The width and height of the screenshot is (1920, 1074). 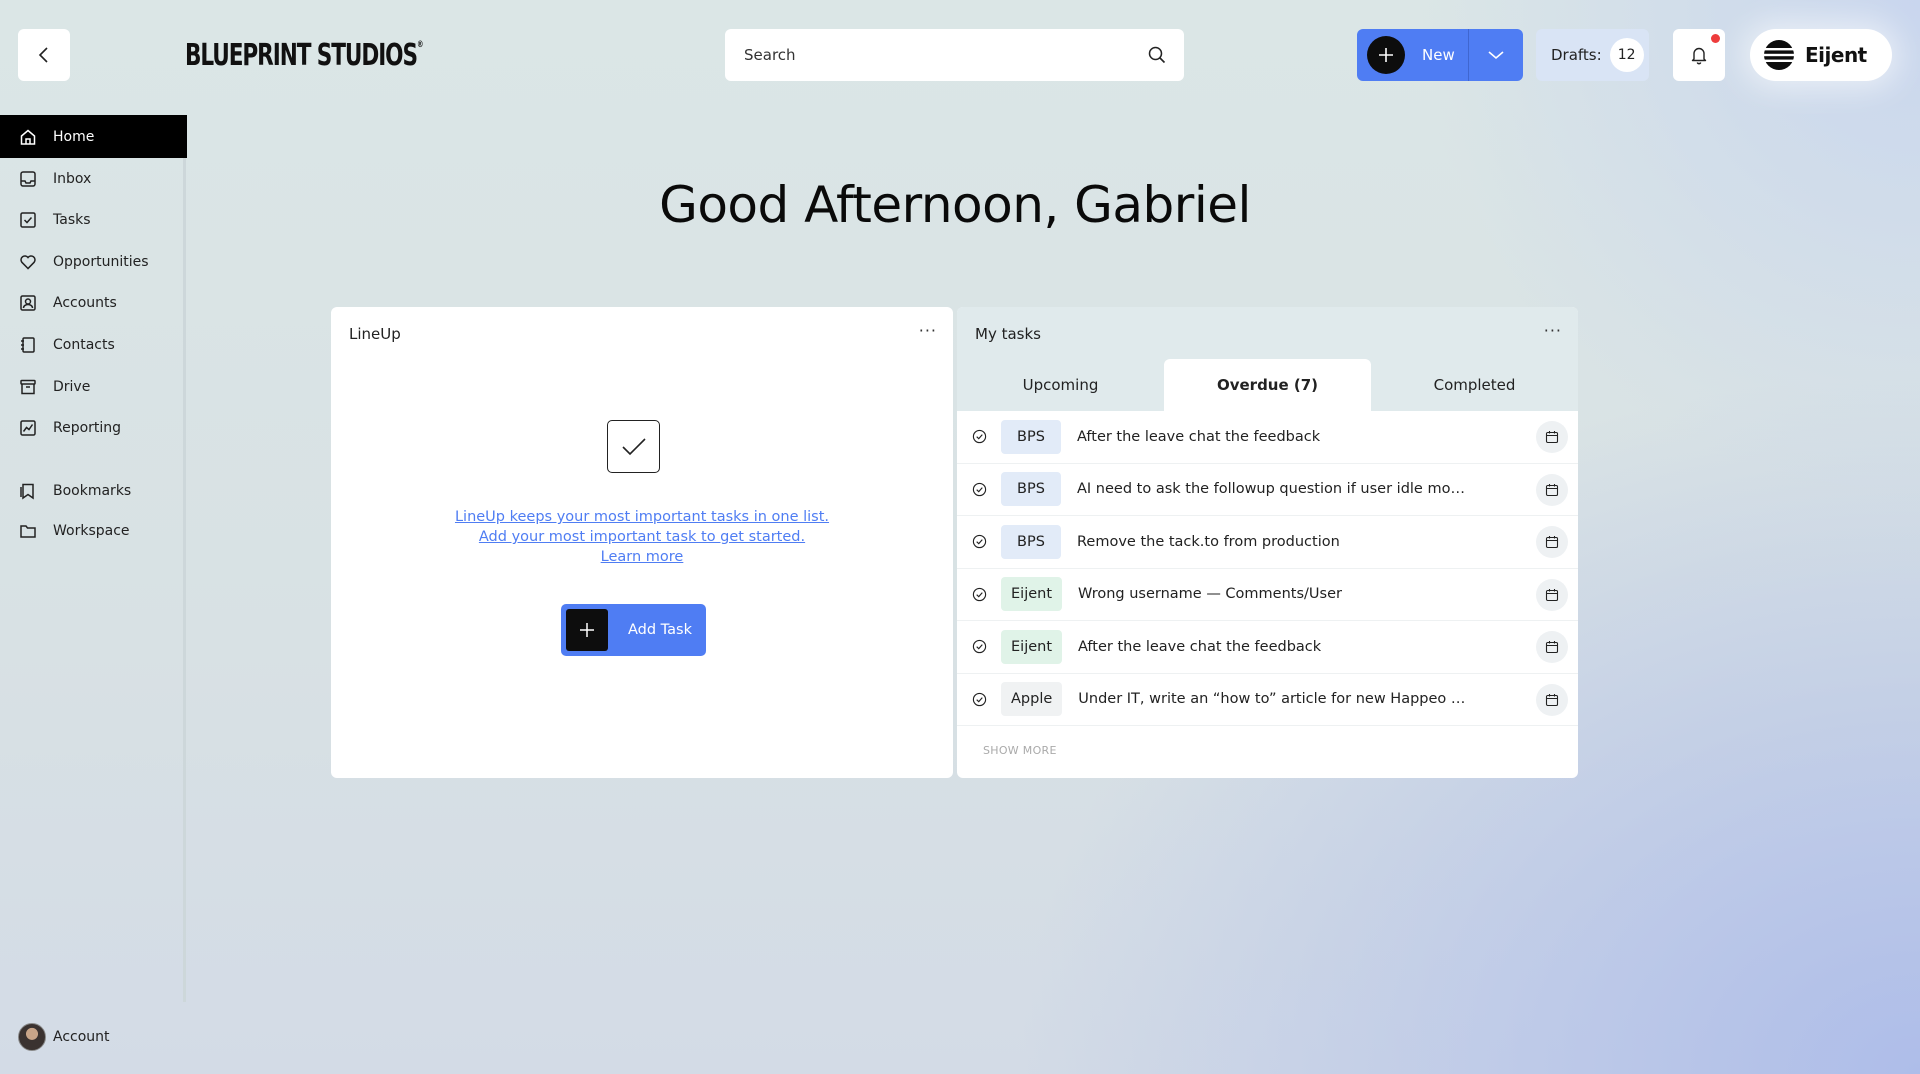 What do you see at coordinates (81, 1037) in the screenshot?
I see `account-label: Account` at bounding box center [81, 1037].